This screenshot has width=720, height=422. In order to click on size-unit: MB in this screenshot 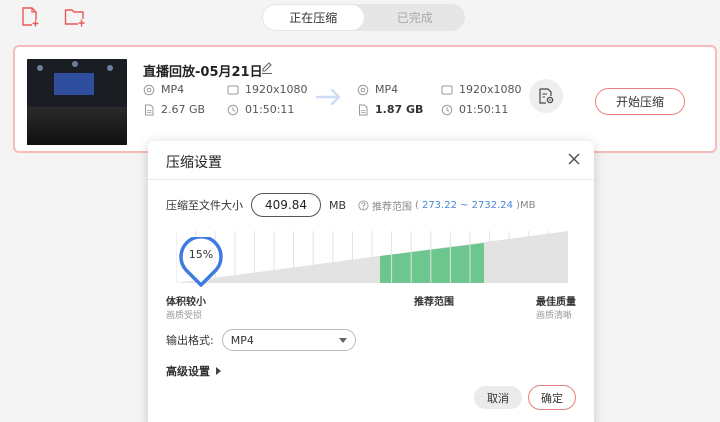, I will do `click(338, 205)`.